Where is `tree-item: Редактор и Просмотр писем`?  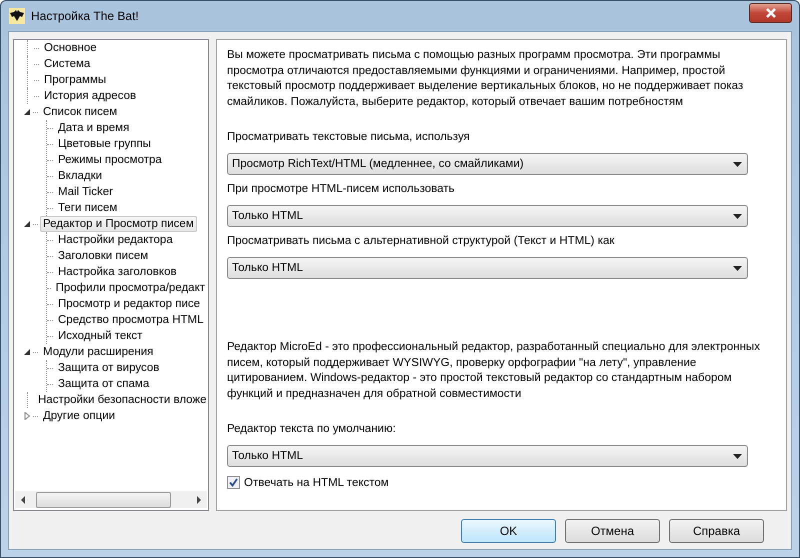 tree-item: Редактор и Просмотр писем is located at coordinates (118, 224).